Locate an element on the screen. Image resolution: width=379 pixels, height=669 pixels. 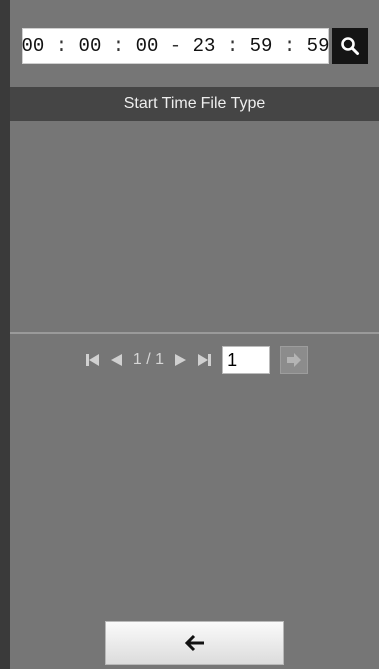
last-page-icon is located at coordinates (204, 360).